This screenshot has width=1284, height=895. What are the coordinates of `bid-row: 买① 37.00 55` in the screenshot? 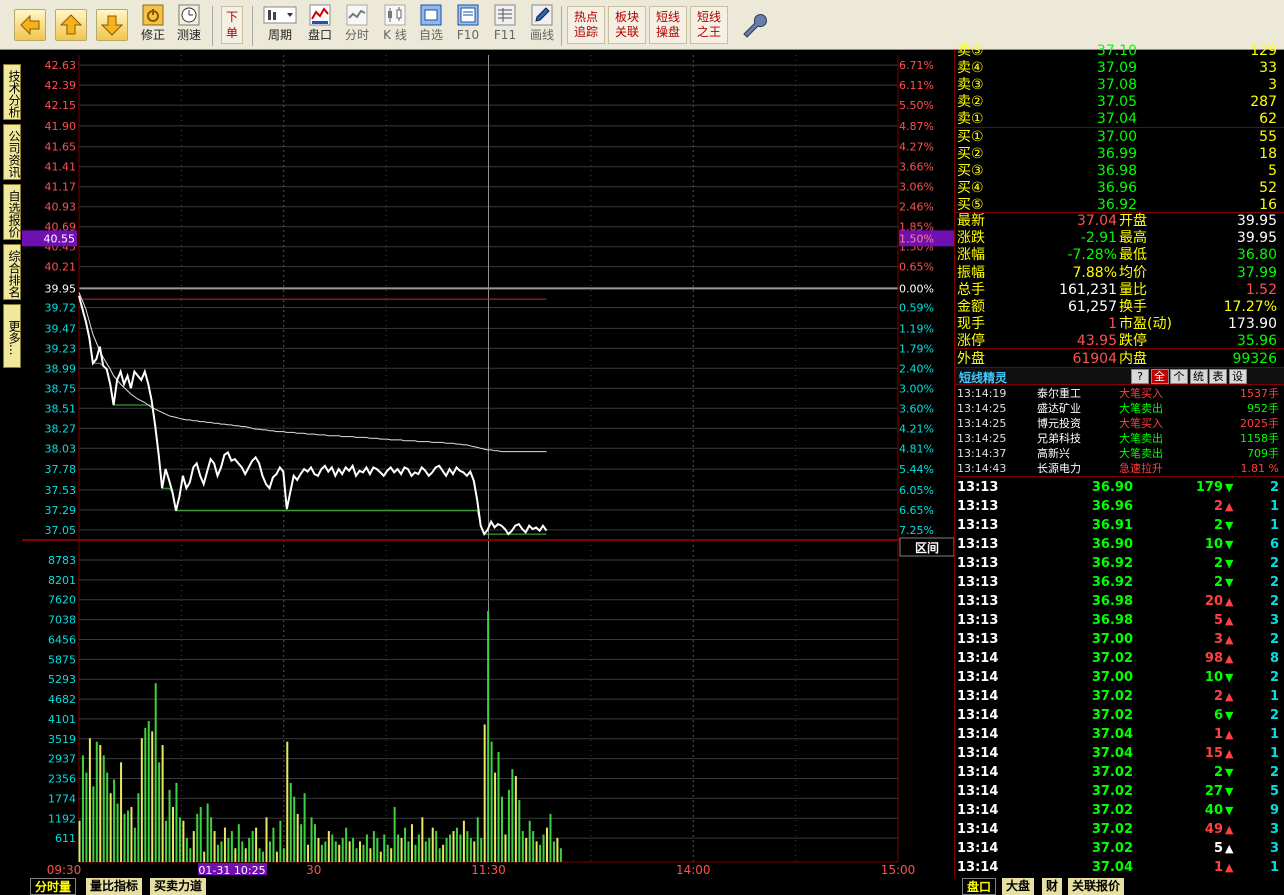 It's located at (1120, 137).